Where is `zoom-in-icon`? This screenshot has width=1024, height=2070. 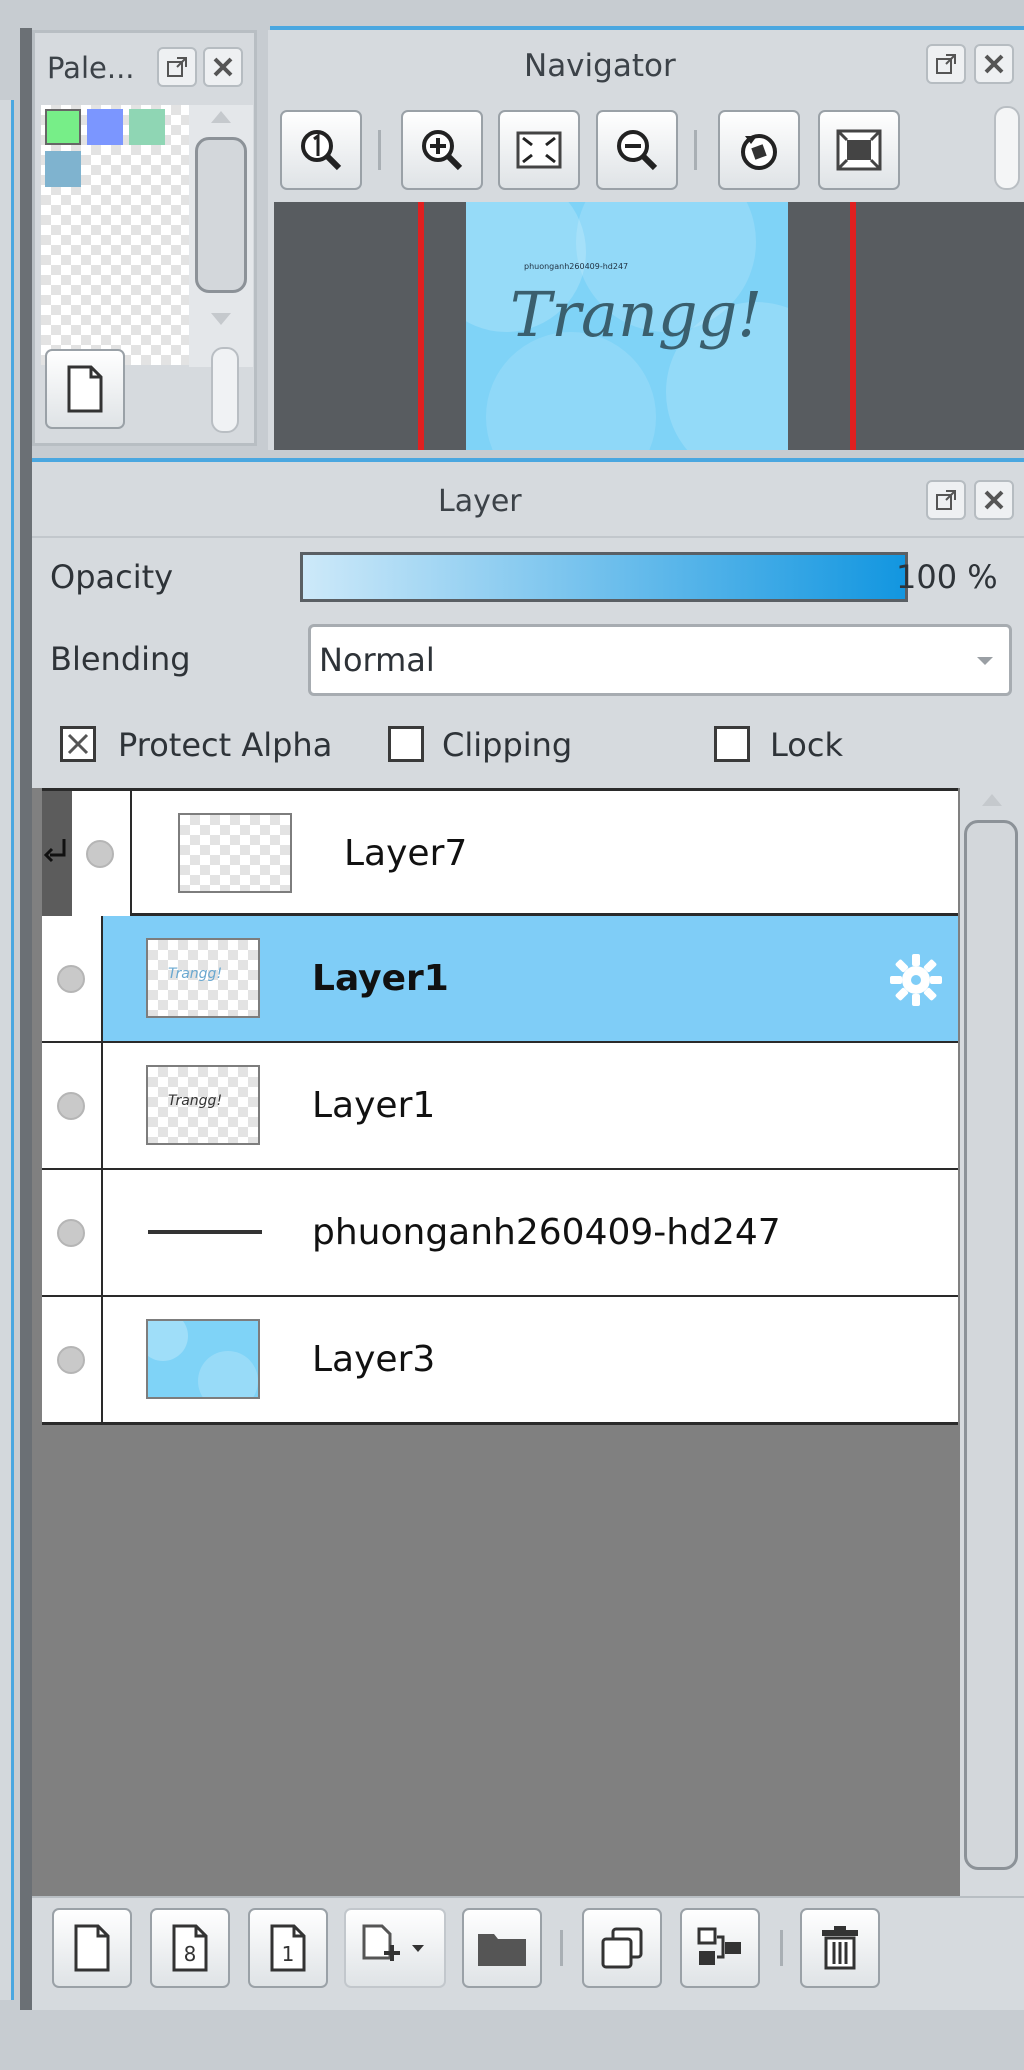 zoom-in-icon is located at coordinates (442, 150).